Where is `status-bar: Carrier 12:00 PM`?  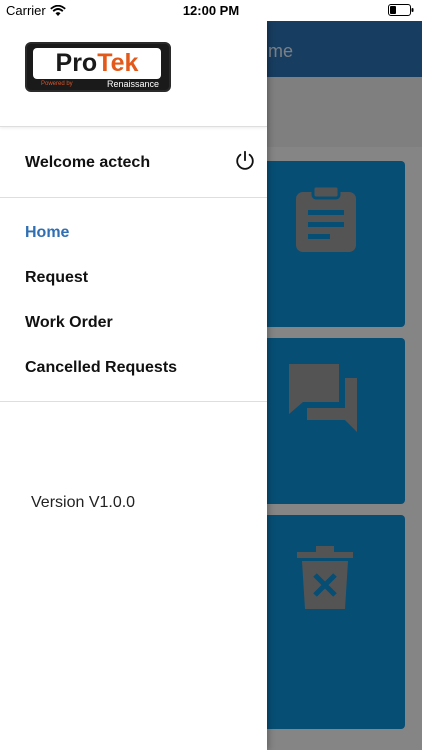 status-bar: Carrier 12:00 PM is located at coordinates (211, 10).